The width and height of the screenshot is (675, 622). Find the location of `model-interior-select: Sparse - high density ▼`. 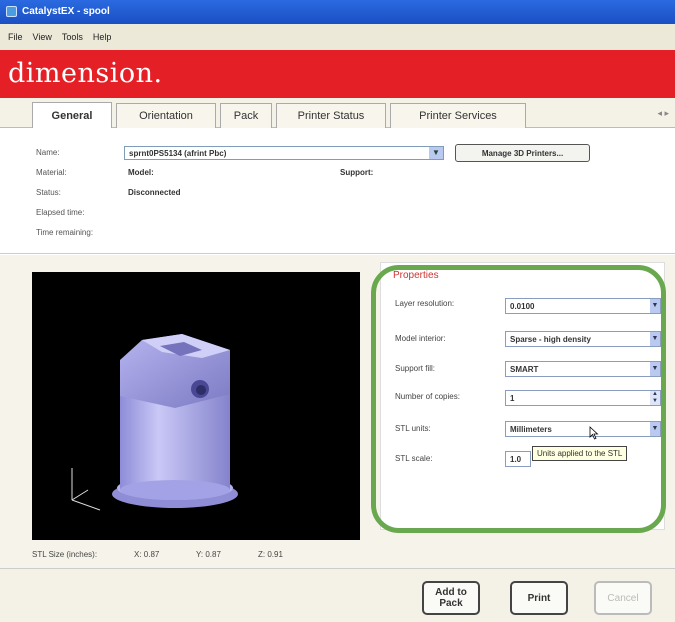

model-interior-select: Sparse - high density ▼ is located at coordinates (583, 339).